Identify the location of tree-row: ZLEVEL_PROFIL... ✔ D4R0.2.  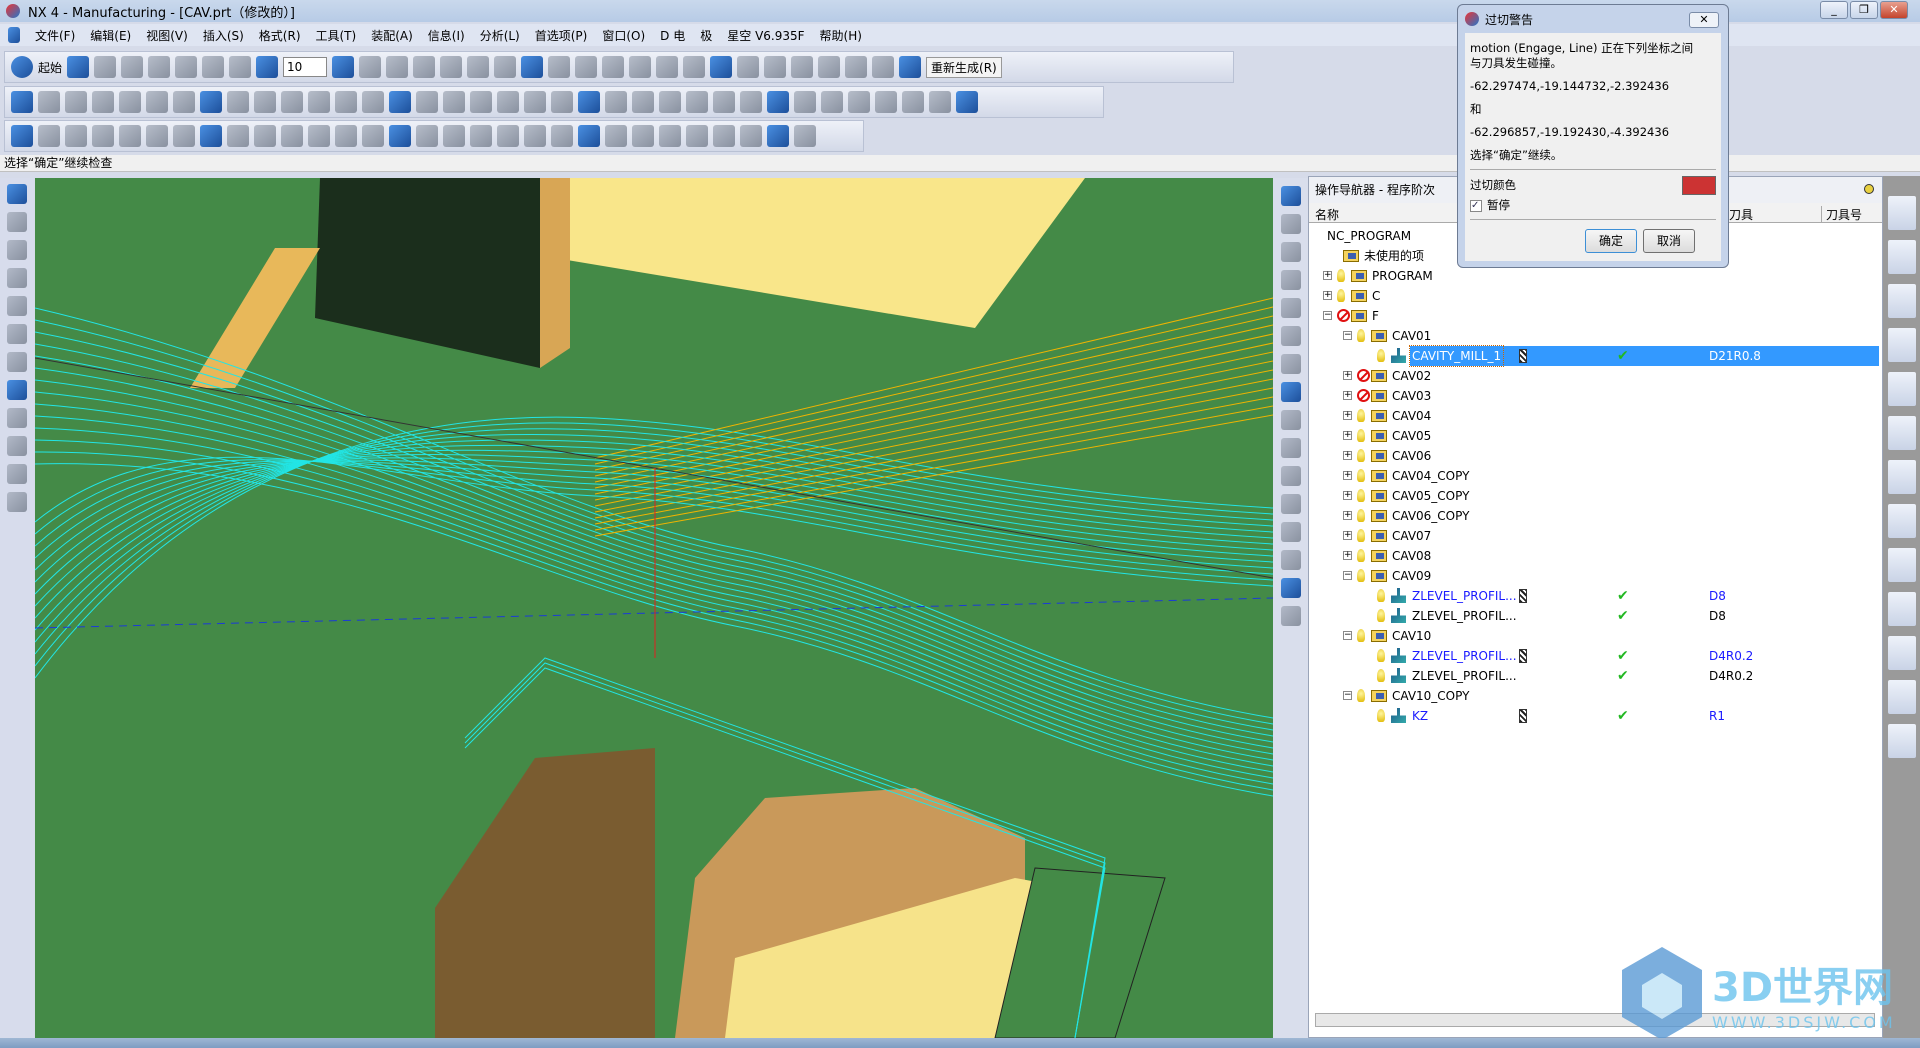
(1594, 656).